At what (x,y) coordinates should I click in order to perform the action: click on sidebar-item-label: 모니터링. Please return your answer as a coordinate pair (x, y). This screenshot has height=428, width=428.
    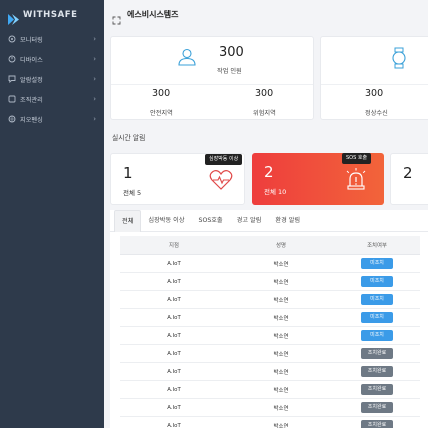
    Looking at the image, I should click on (31, 40).